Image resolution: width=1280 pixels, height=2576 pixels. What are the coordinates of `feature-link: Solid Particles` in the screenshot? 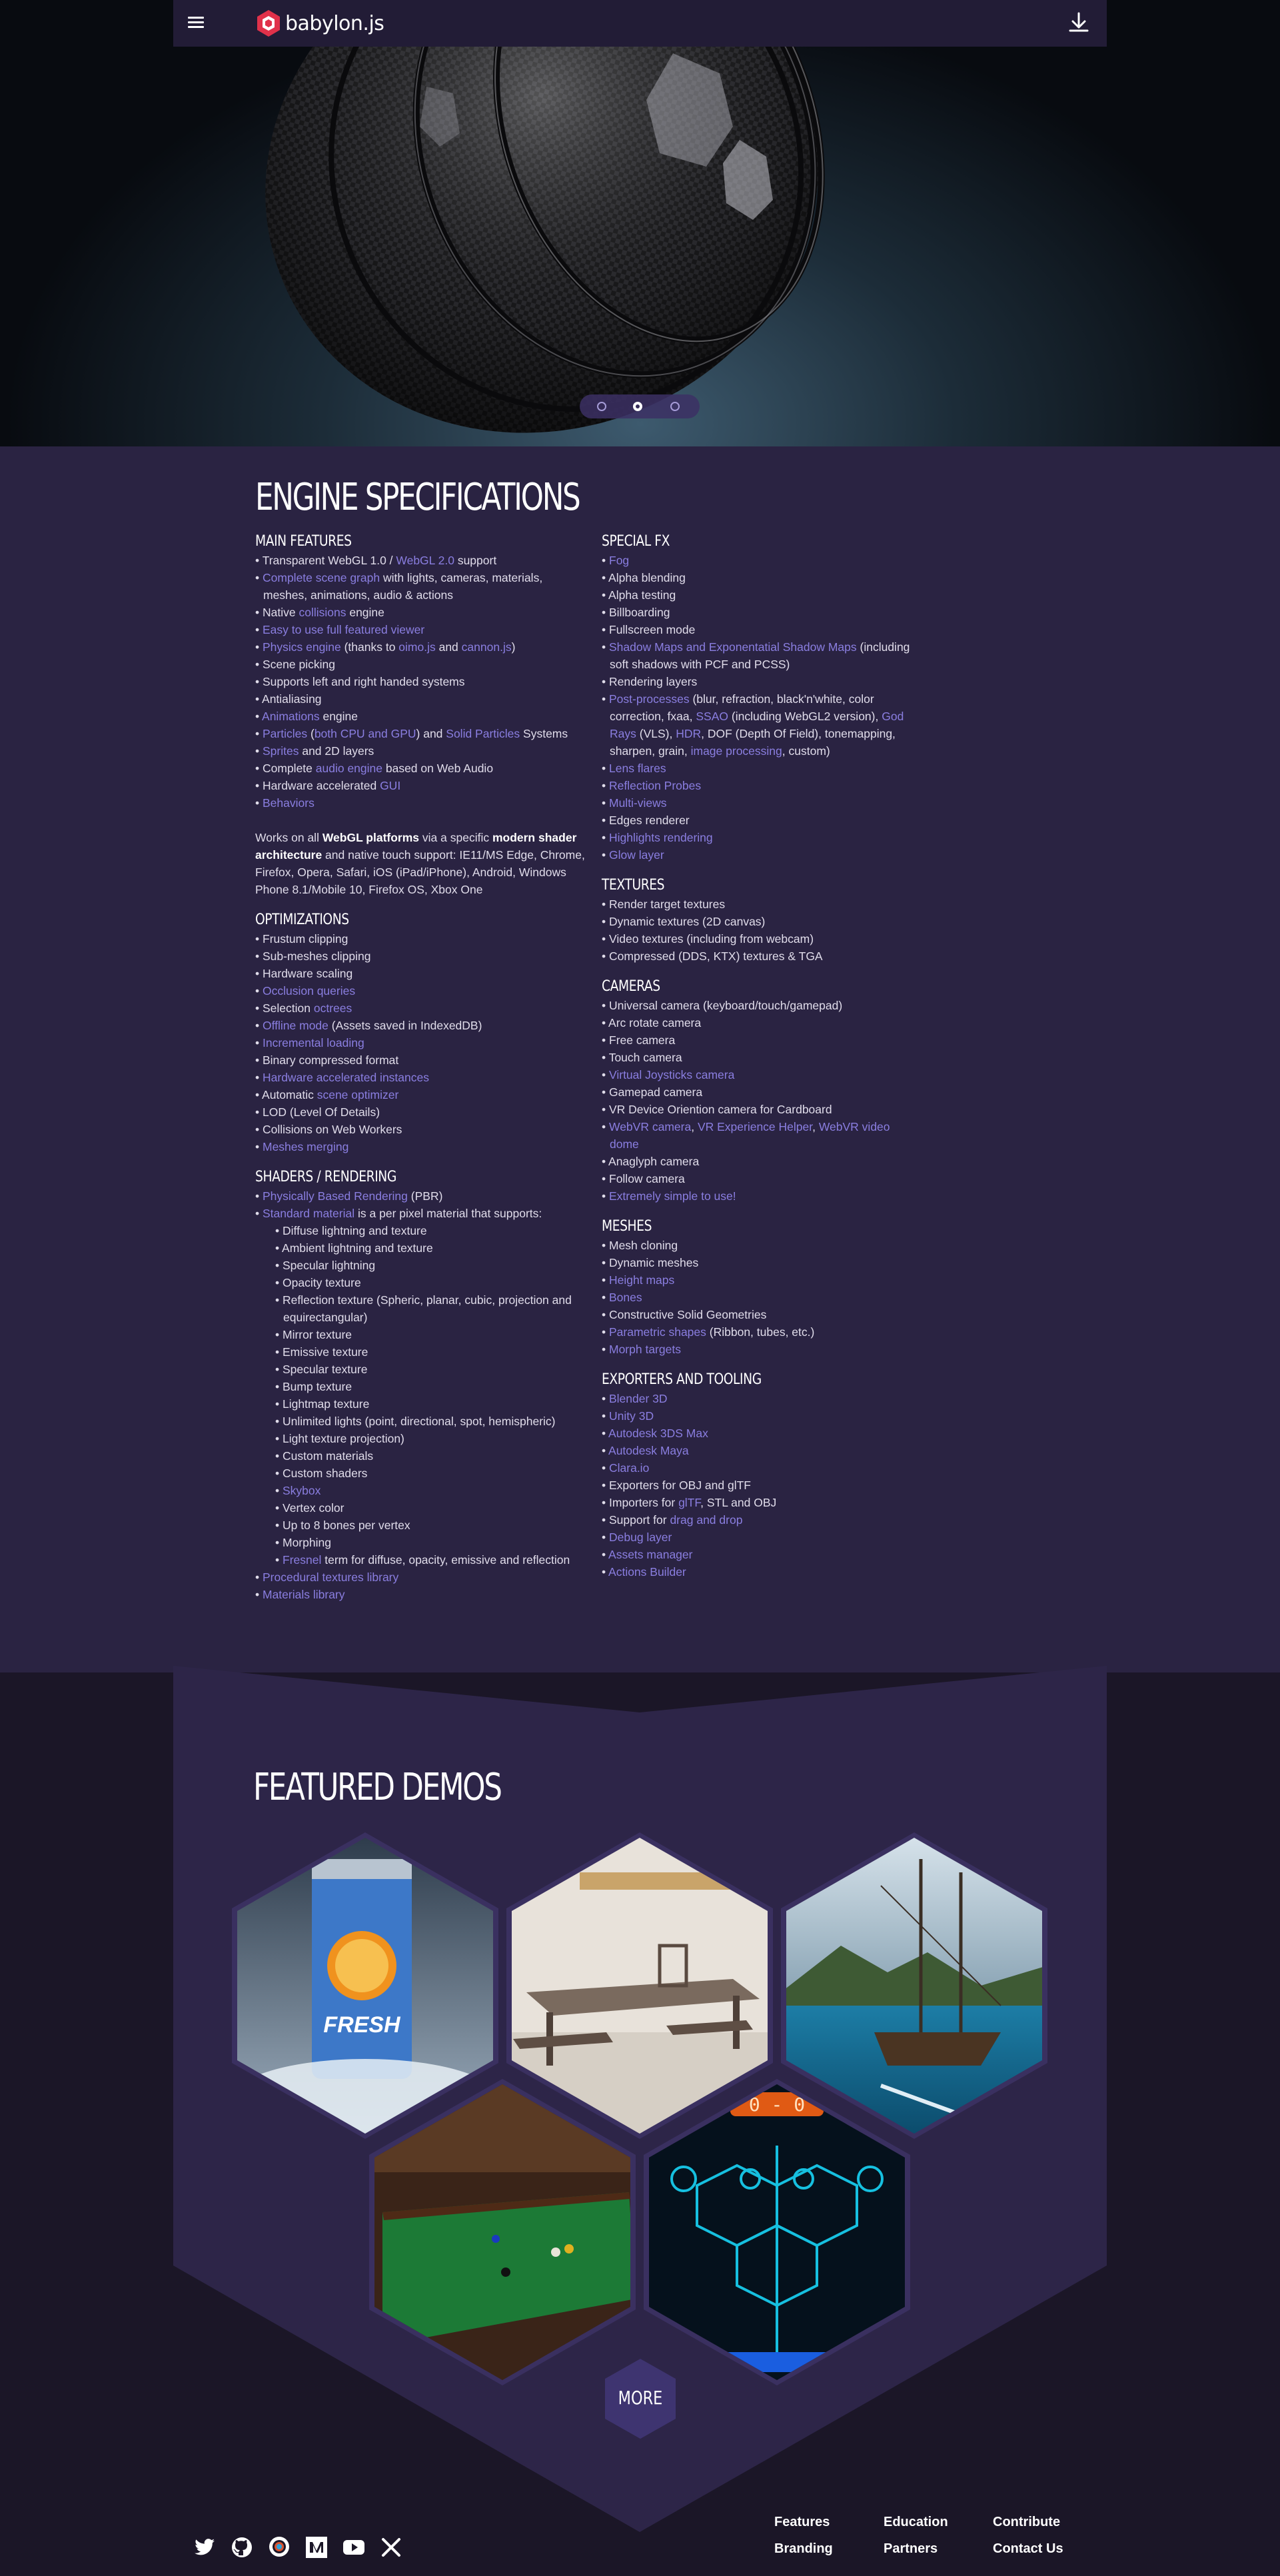 It's located at (483, 734).